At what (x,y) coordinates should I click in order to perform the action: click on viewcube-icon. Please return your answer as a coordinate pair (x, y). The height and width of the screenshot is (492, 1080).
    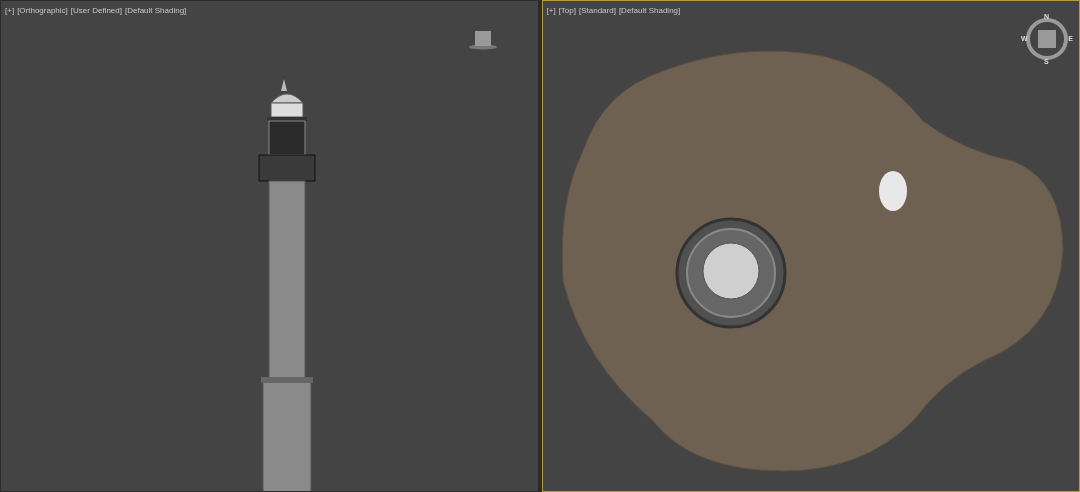
    Looking at the image, I should click on (482, 40).